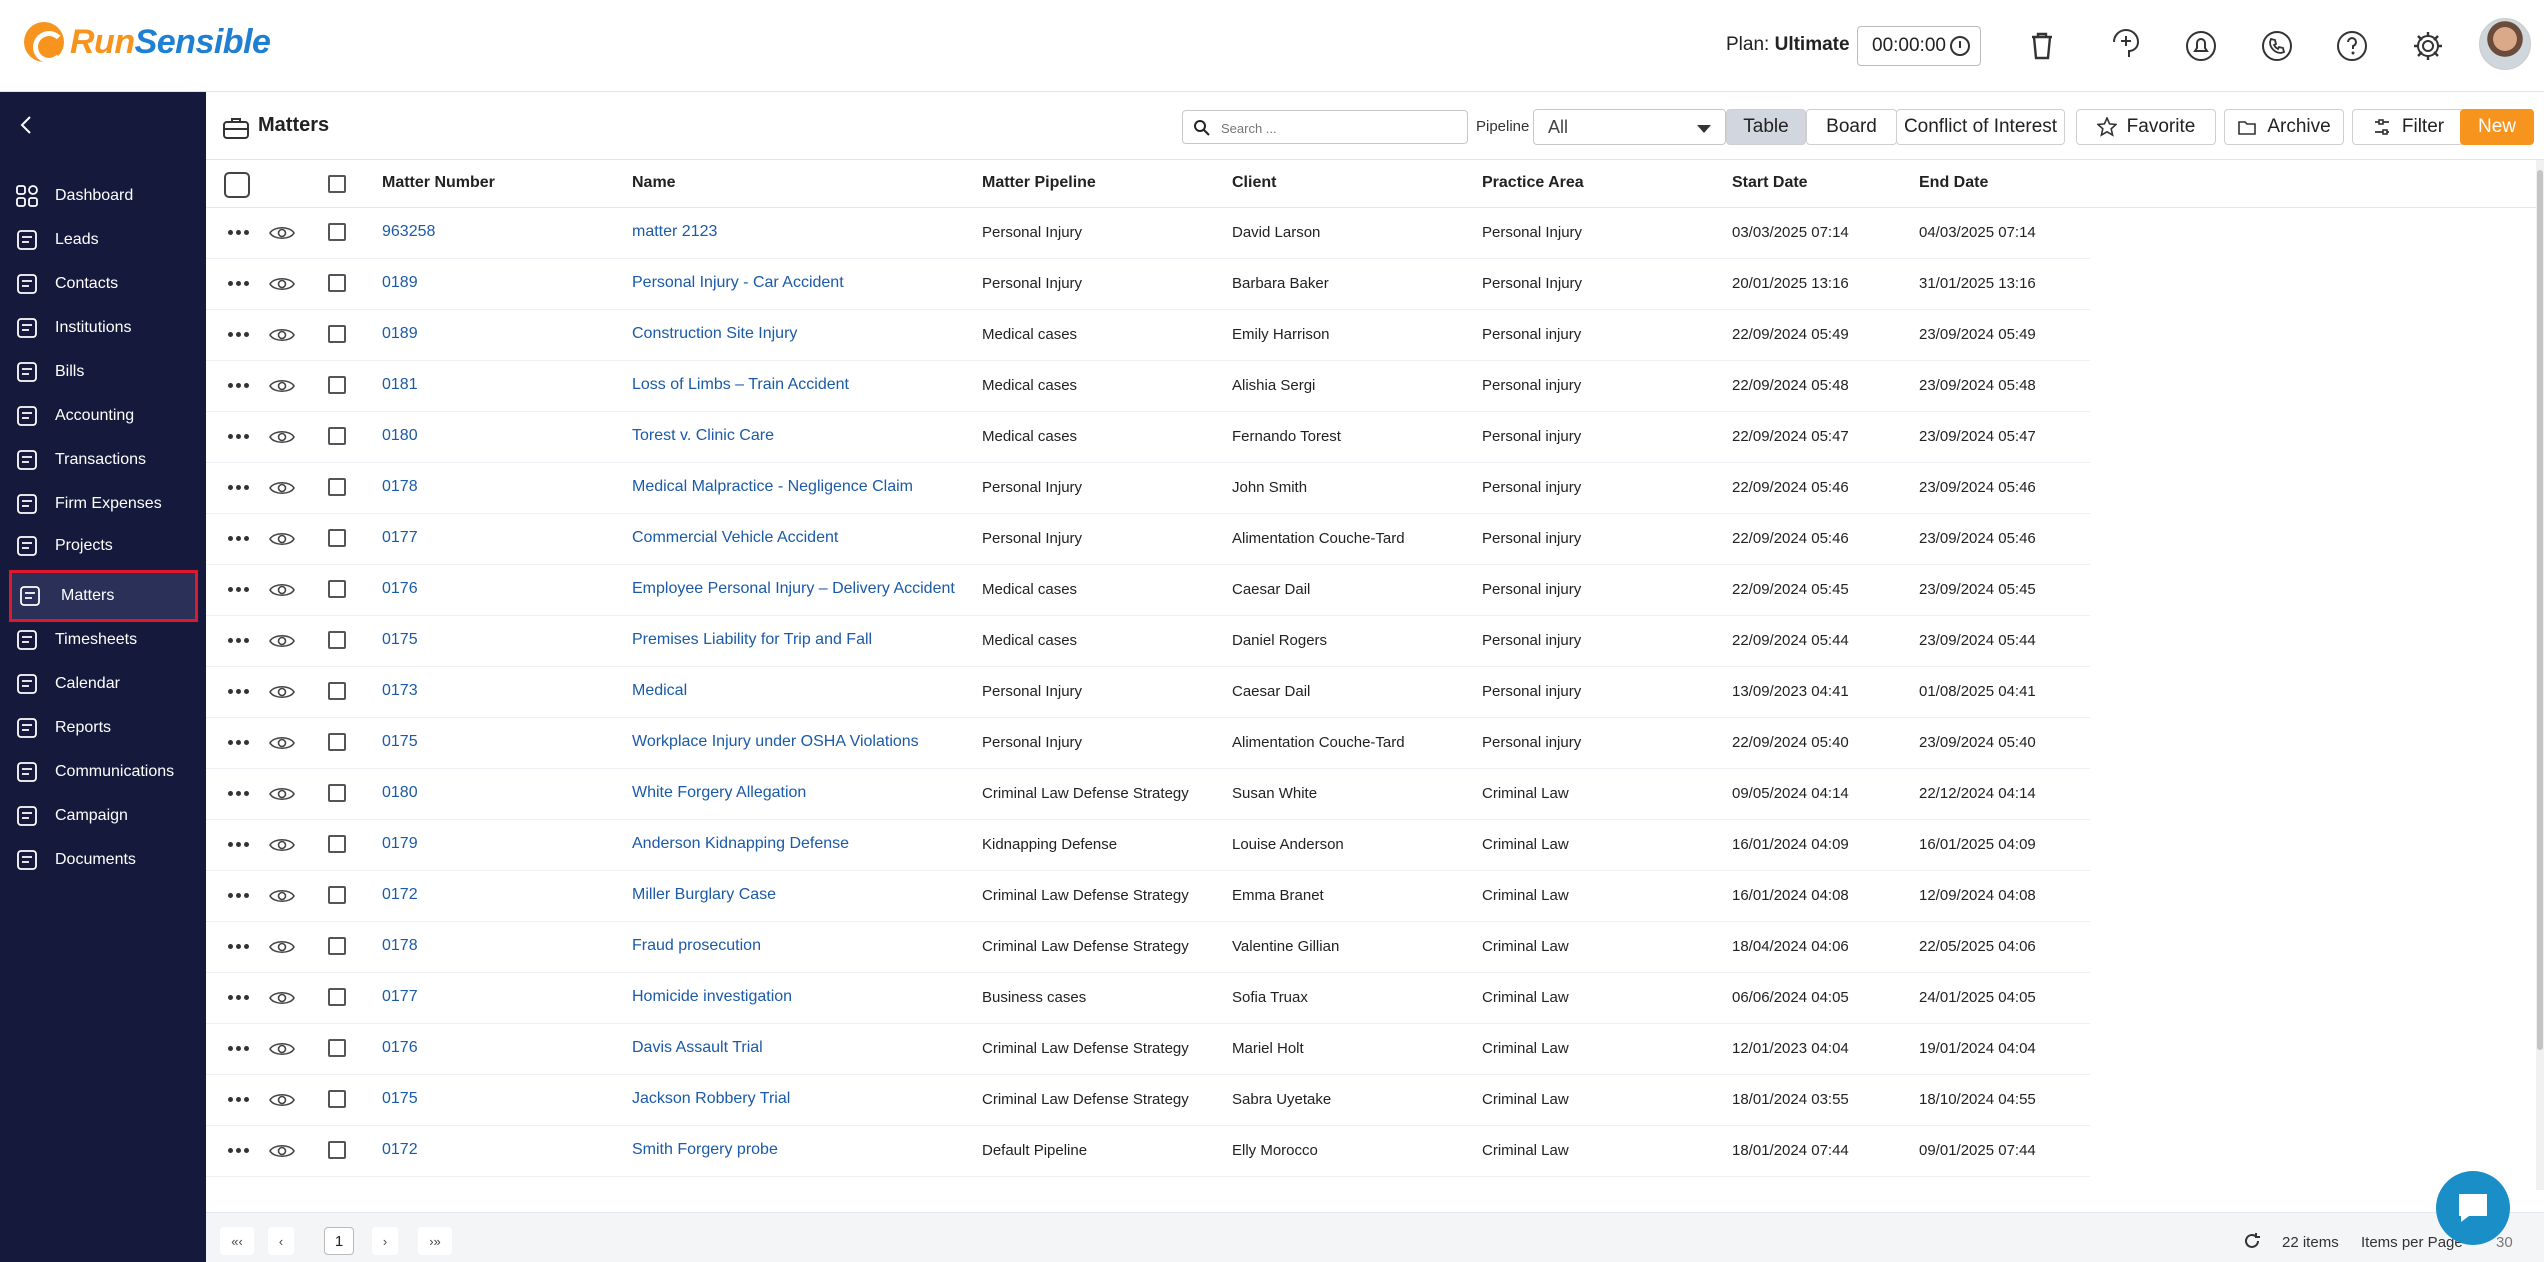 The image size is (2544, 1262). What do you see at coordinates (103, 460) in the screenshot?
I see `sidebar-item-transactions: Transactions` at bounding box center [103, 460].